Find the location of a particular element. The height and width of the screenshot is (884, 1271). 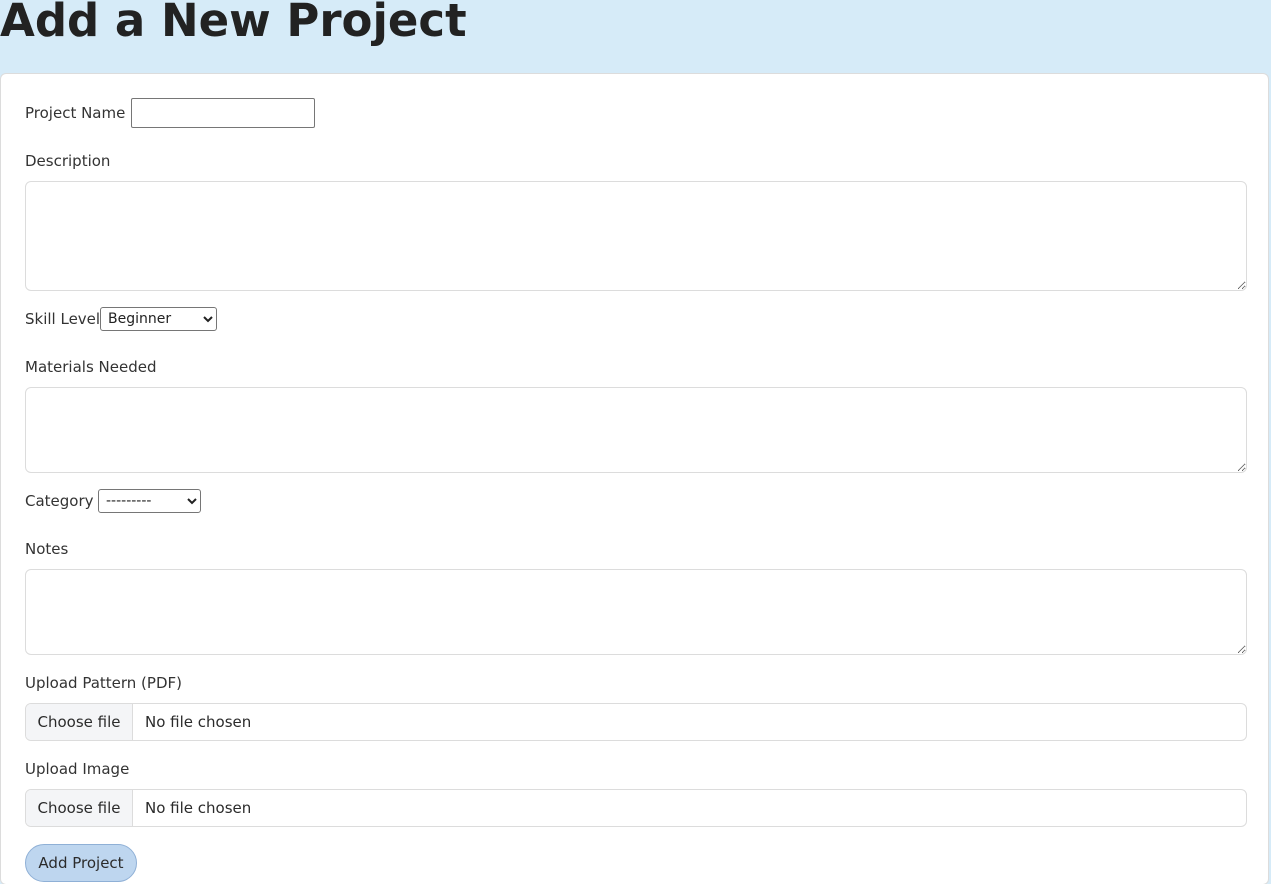

upload-image-choose-file-button: Choose file is located at coordinates (79, 808).